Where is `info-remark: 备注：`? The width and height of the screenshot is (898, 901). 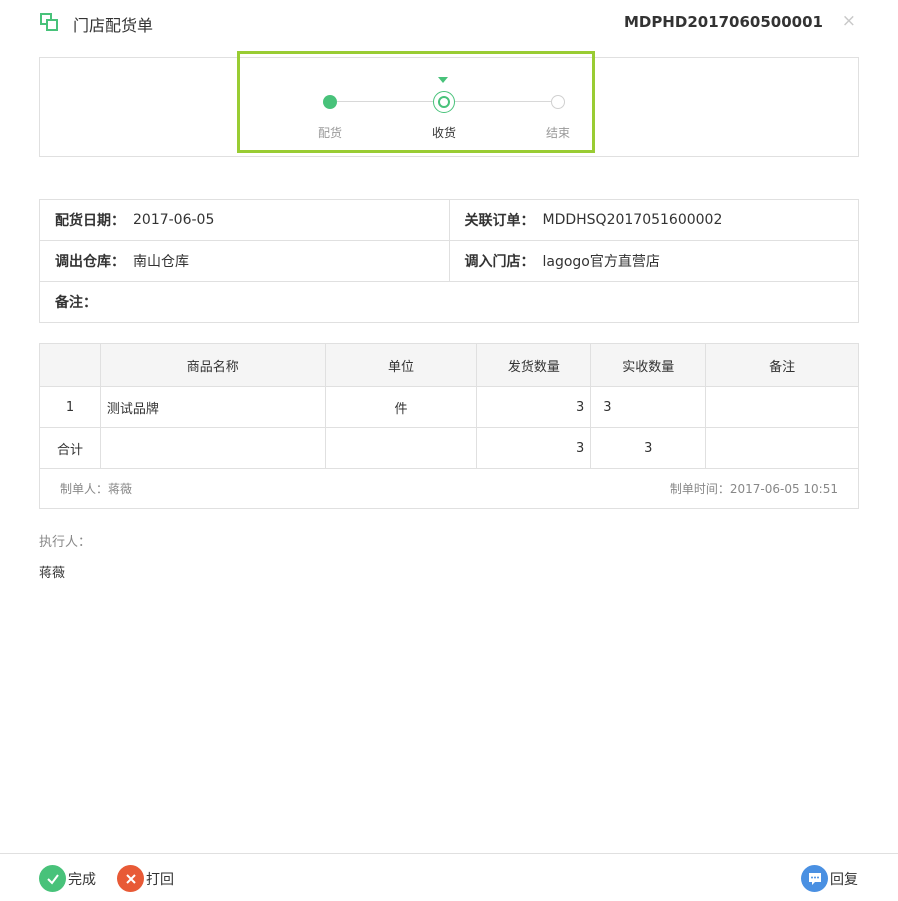 info-remark: 备注： is located at coordinates (449, 302).